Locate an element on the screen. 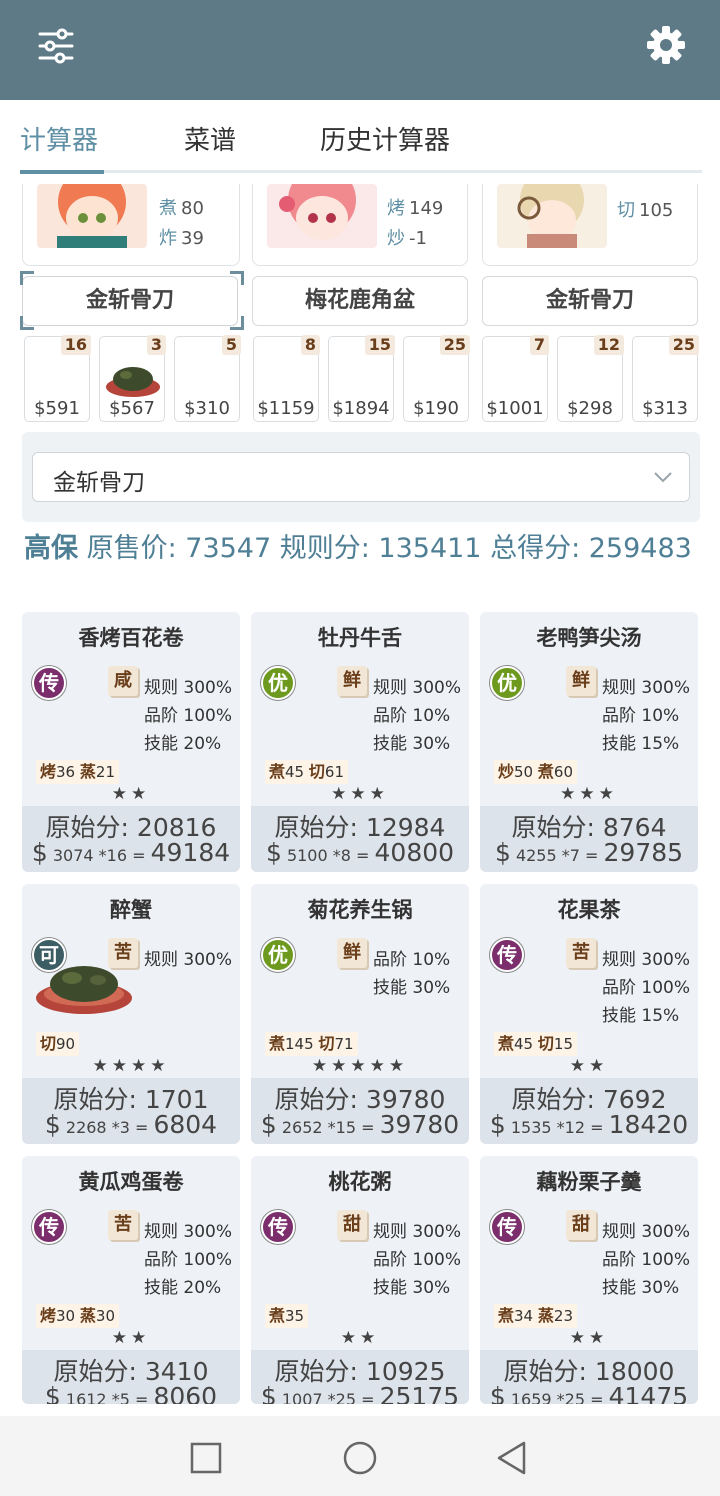 The image size is (720, 1496). taste-badge: 苦 is located at coordinates (123, 1225).